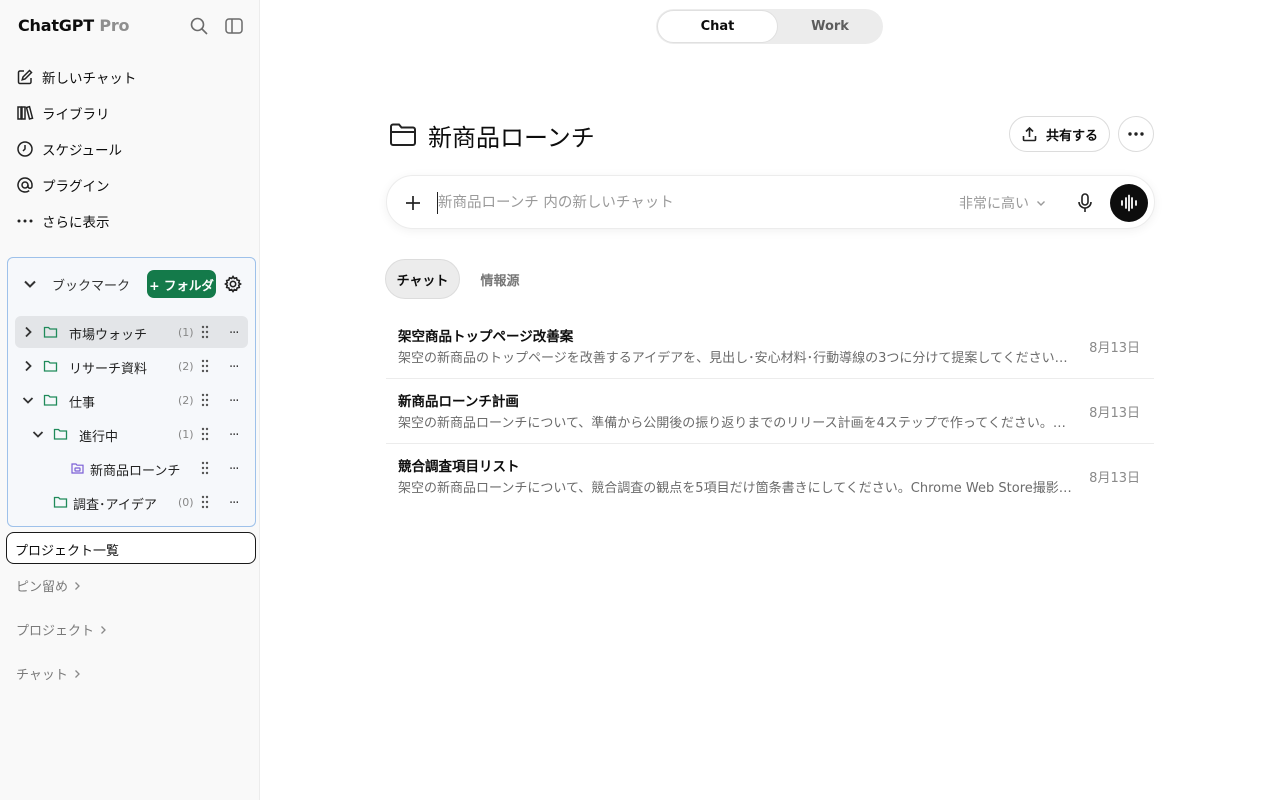 This screenshot has height=800, width=1280. What do you see at coordinates (458, 402) in the screenshot?
I see `chat-title: 新商品ローンチ計画` at bounding box center [458, 402].